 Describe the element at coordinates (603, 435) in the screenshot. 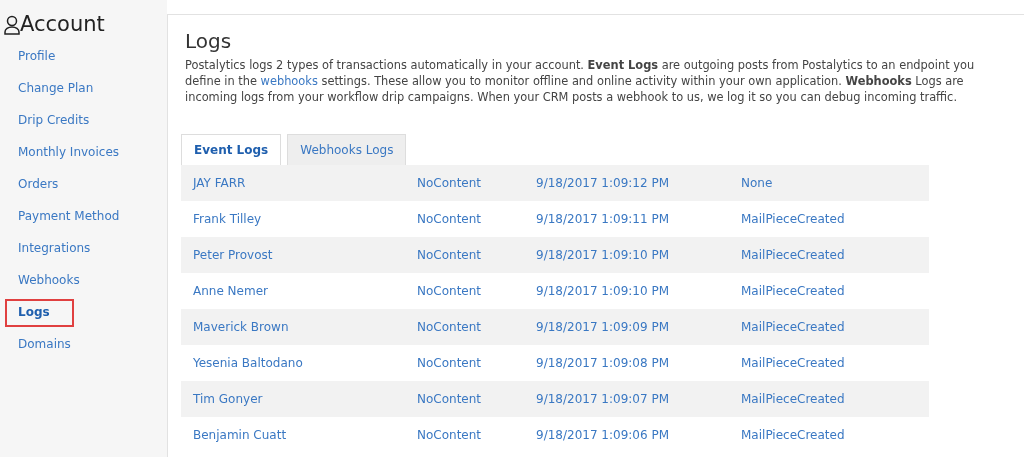

I see `timestamp-text: 9/18/2017 1:09:06 PM` at that location.